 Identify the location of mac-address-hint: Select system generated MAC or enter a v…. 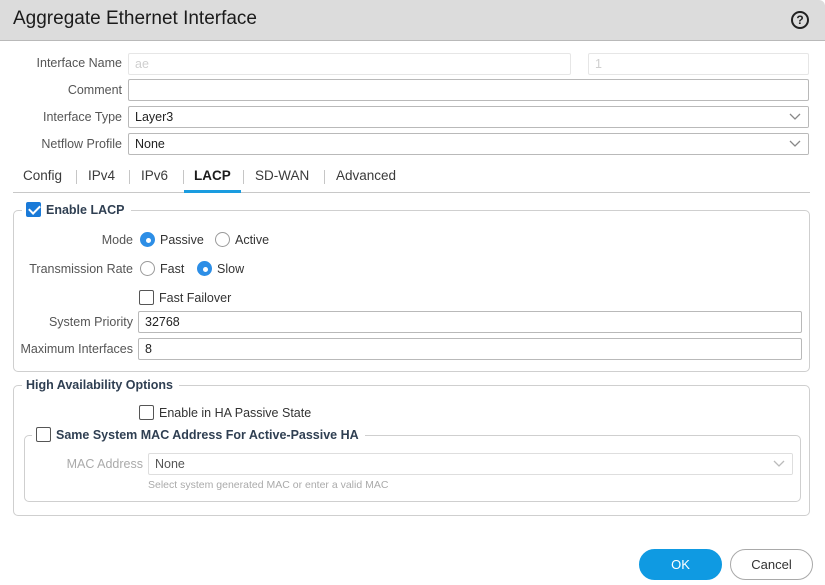
(268, 485).